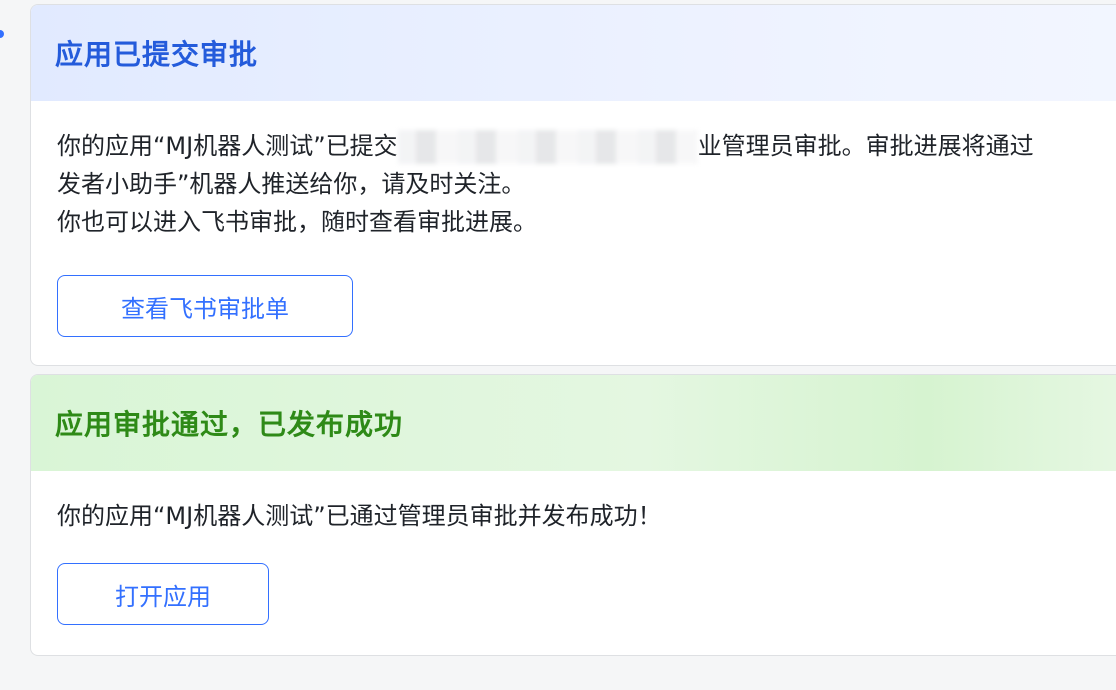 This screenshot has height=690, width=1116. What do you see at coordinates (573, 53) in the screenshot?
I see `submitted-card-header: 应用已提交审批` at bounding box center [573, 53].